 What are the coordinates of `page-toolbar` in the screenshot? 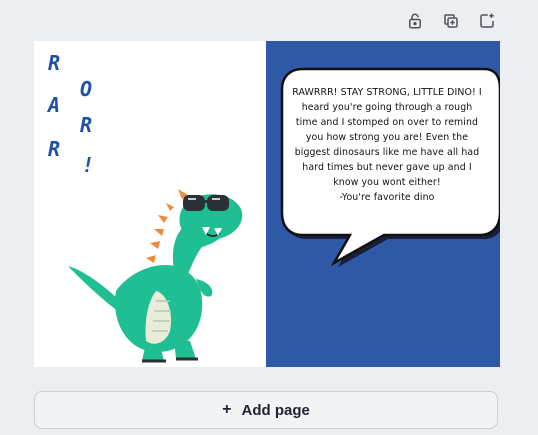 It's located at (451, 21).